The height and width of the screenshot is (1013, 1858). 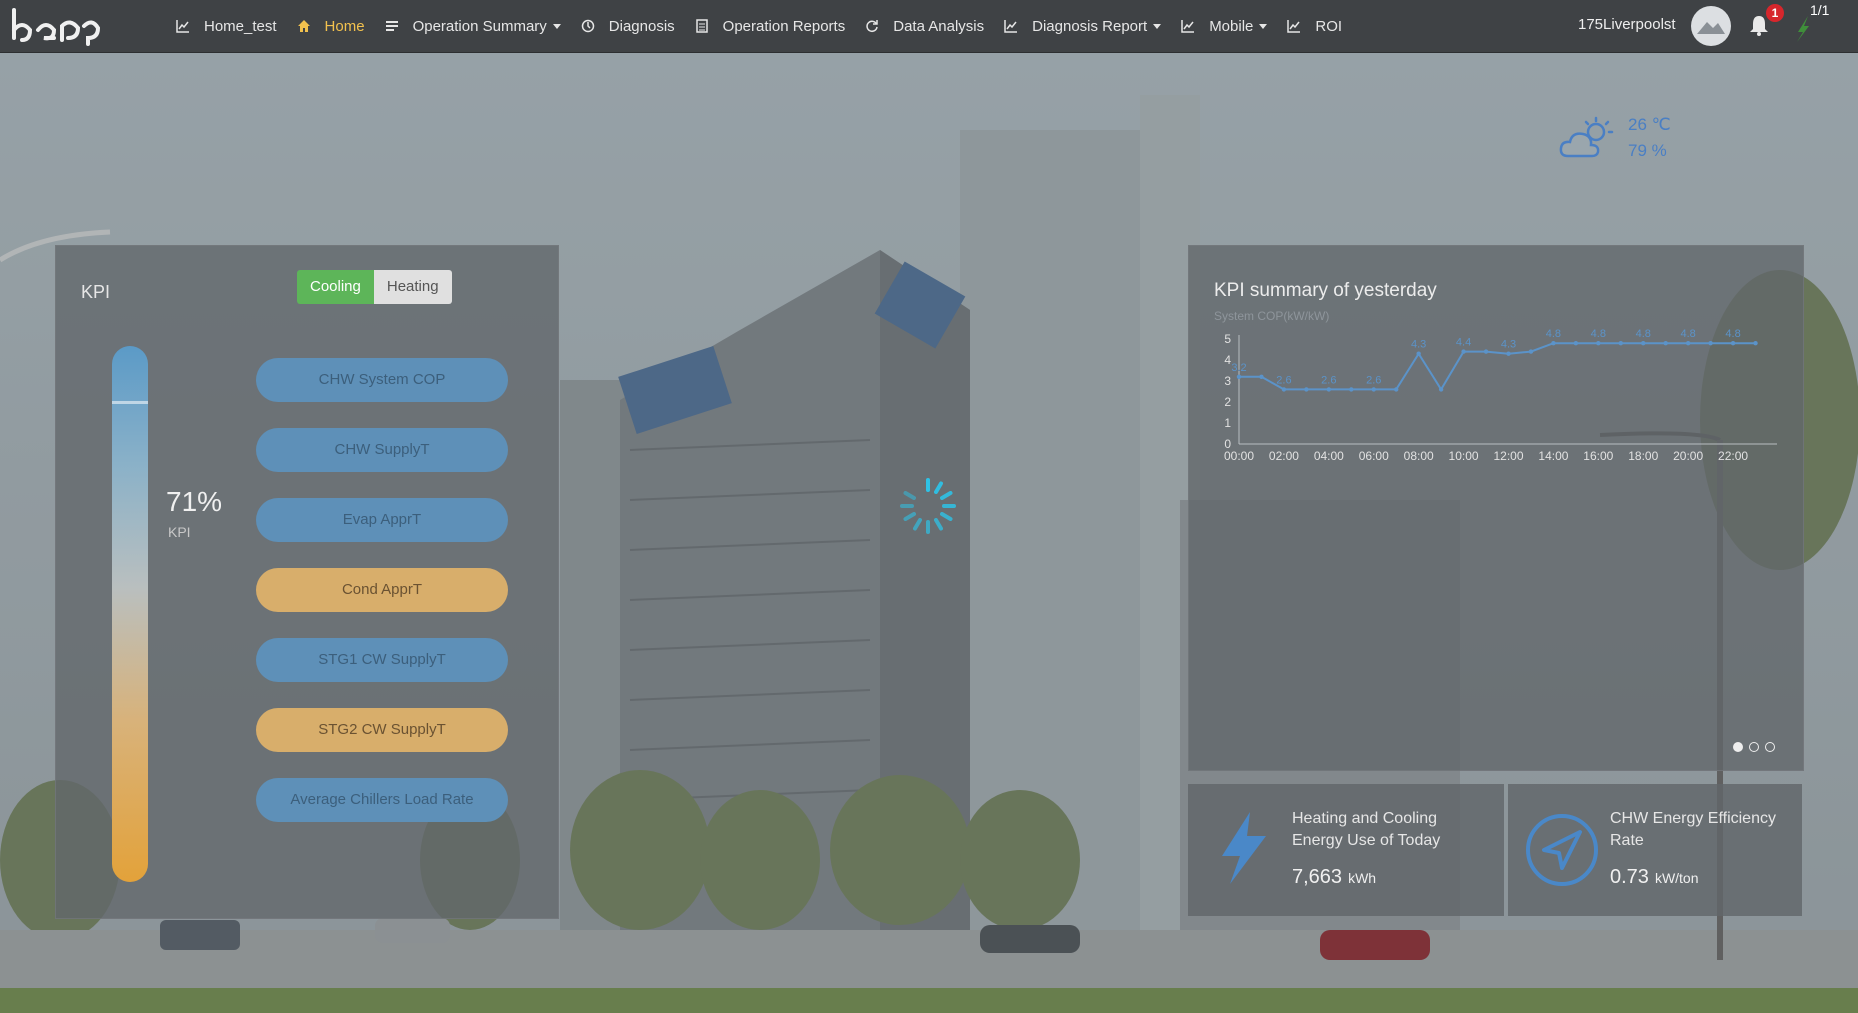 I want to click on nav-item-diagnosis-report: Diagnosis Report, so click(x=1082, y=26).